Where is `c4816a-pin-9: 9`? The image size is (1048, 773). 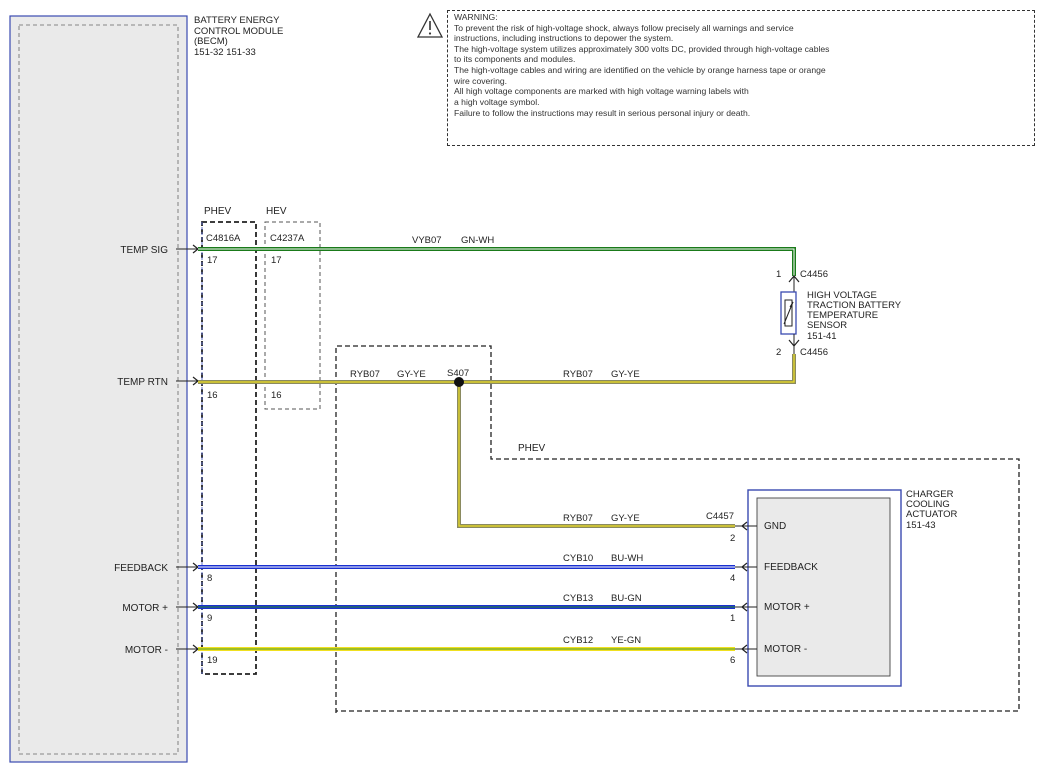 c4816a-pin-9: 9 is located at coordinates (209, 618).